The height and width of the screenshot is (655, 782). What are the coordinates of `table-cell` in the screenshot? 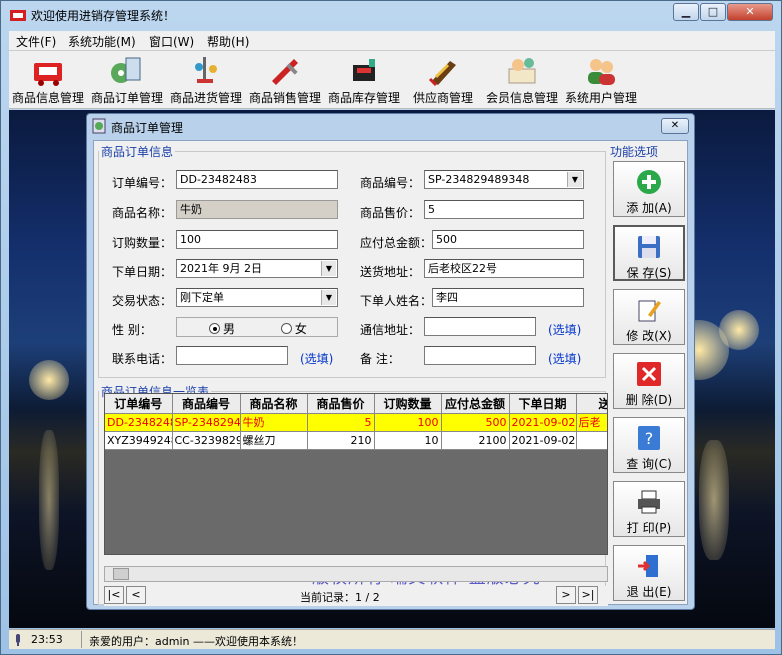 It's located at (591, 440).